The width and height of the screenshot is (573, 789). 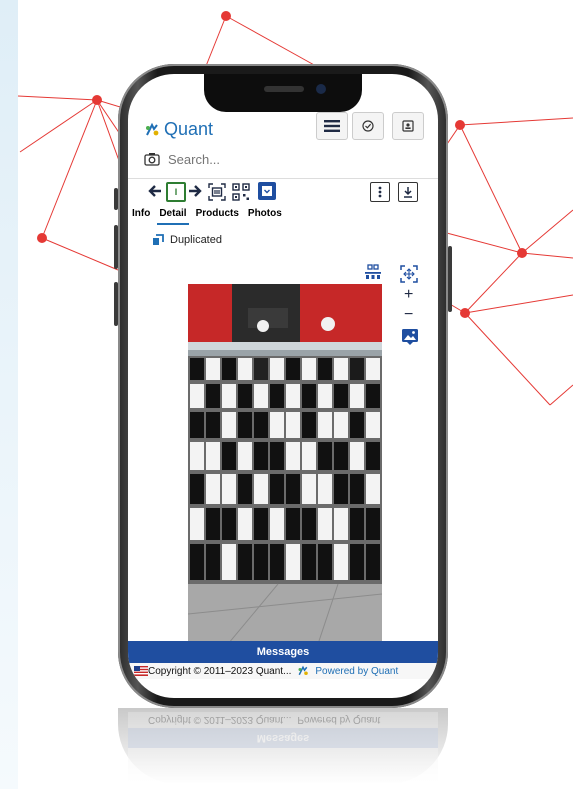 I want to click on duplicate-icon, so click(x=158, y=239).